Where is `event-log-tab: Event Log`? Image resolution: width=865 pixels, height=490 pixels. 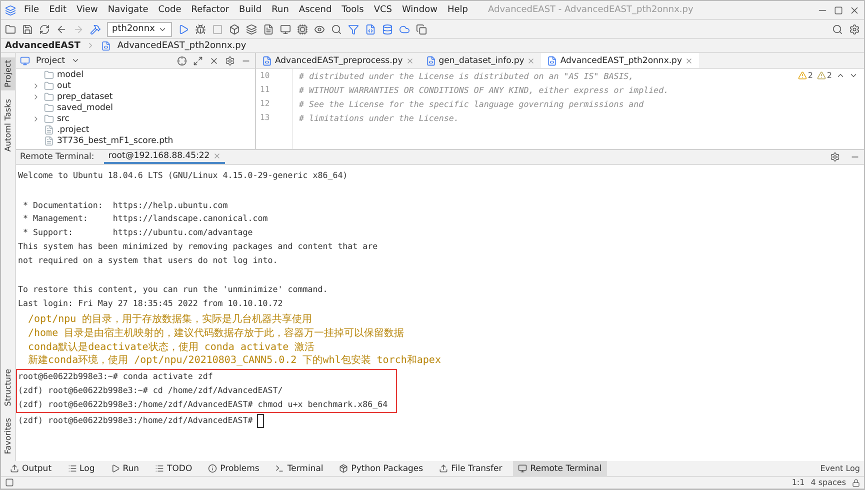 event-log-tab: Event Log is located at coordinates (840, 468).